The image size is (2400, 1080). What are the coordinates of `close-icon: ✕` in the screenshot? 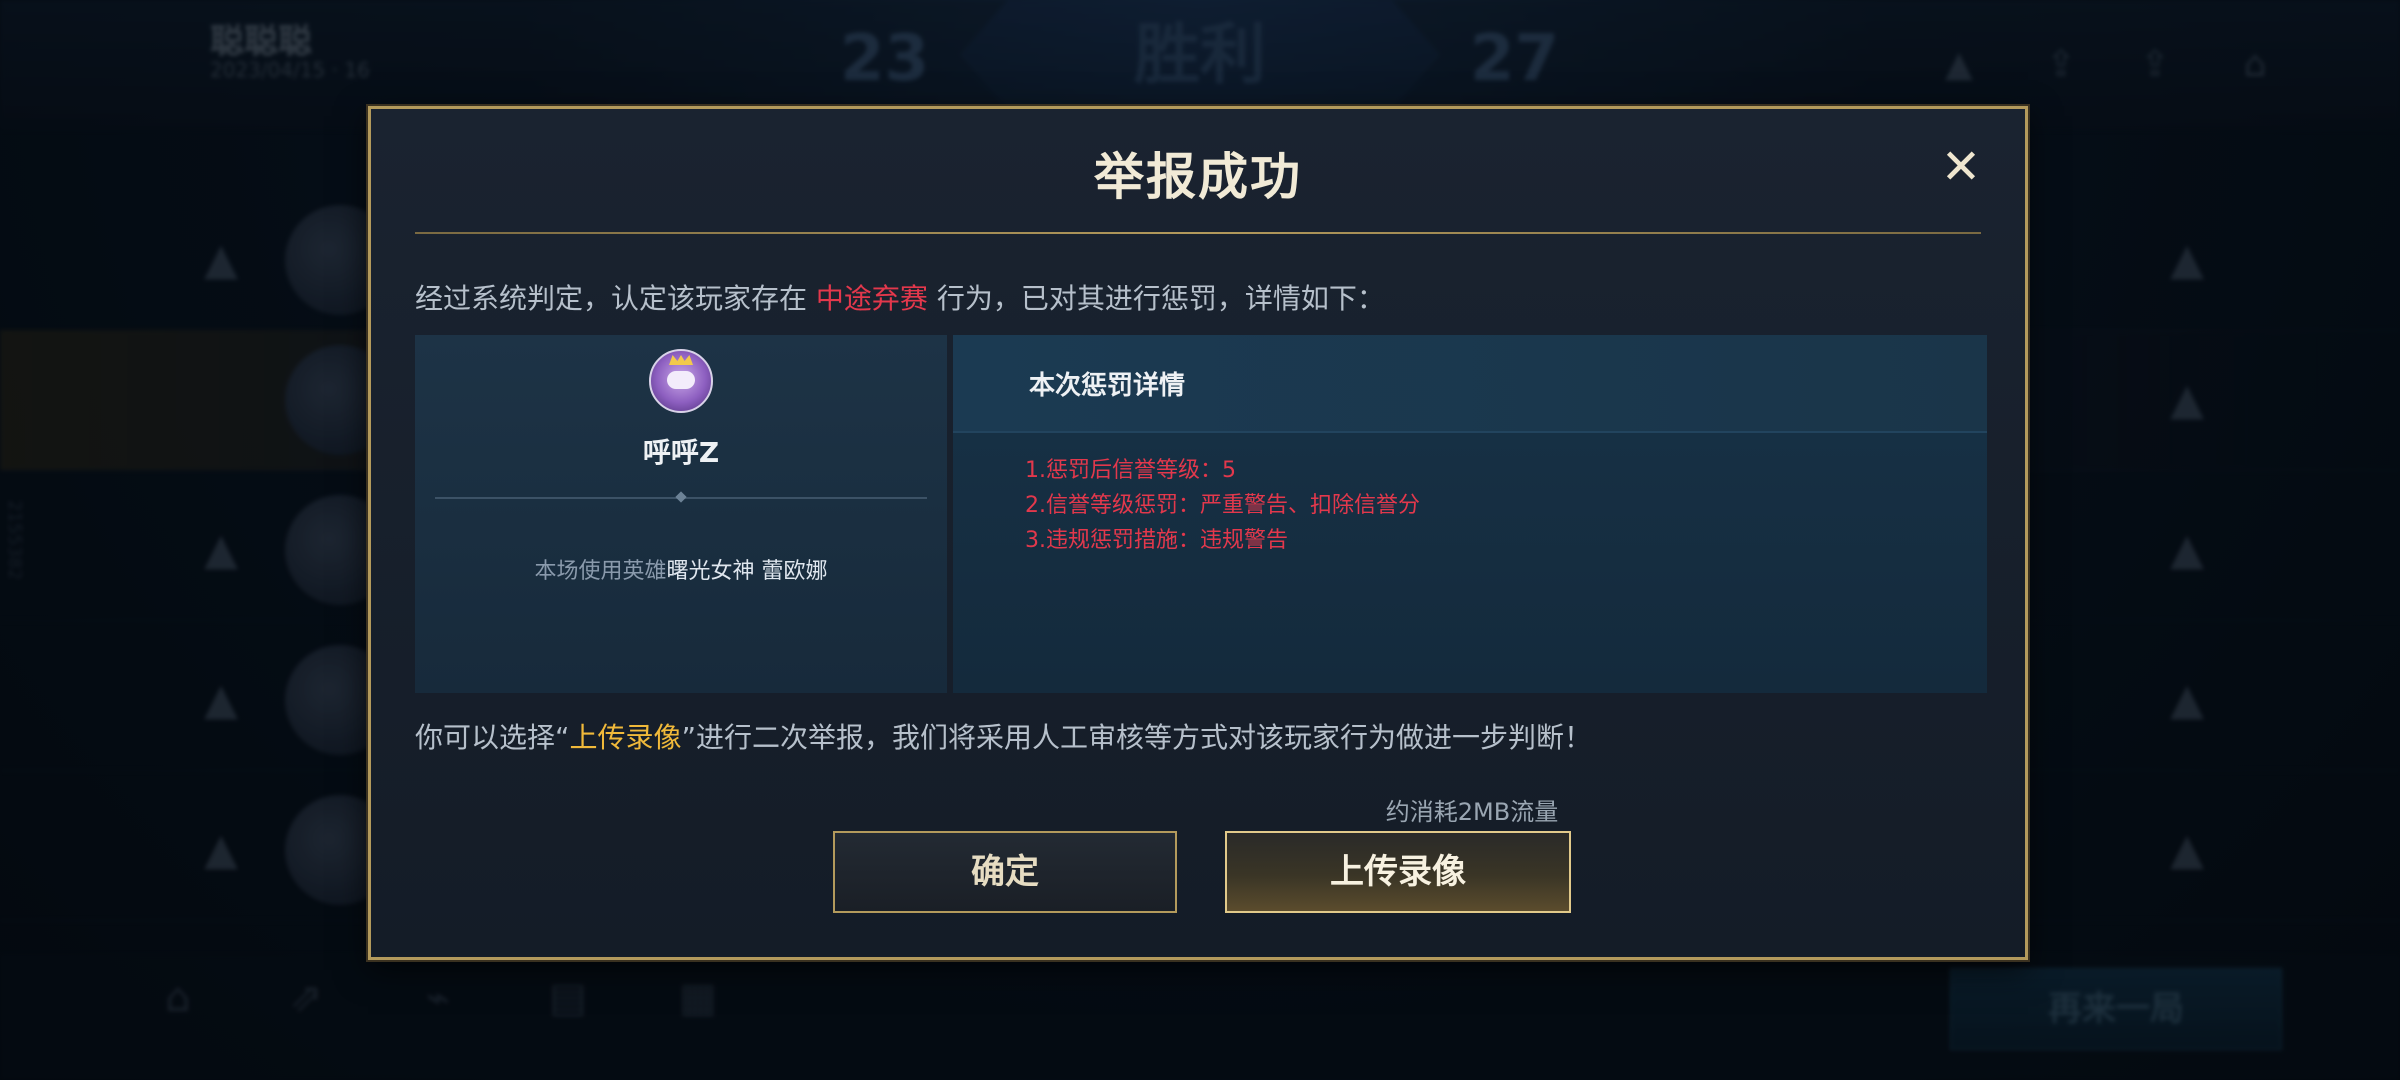 It's located at (1961, 167).